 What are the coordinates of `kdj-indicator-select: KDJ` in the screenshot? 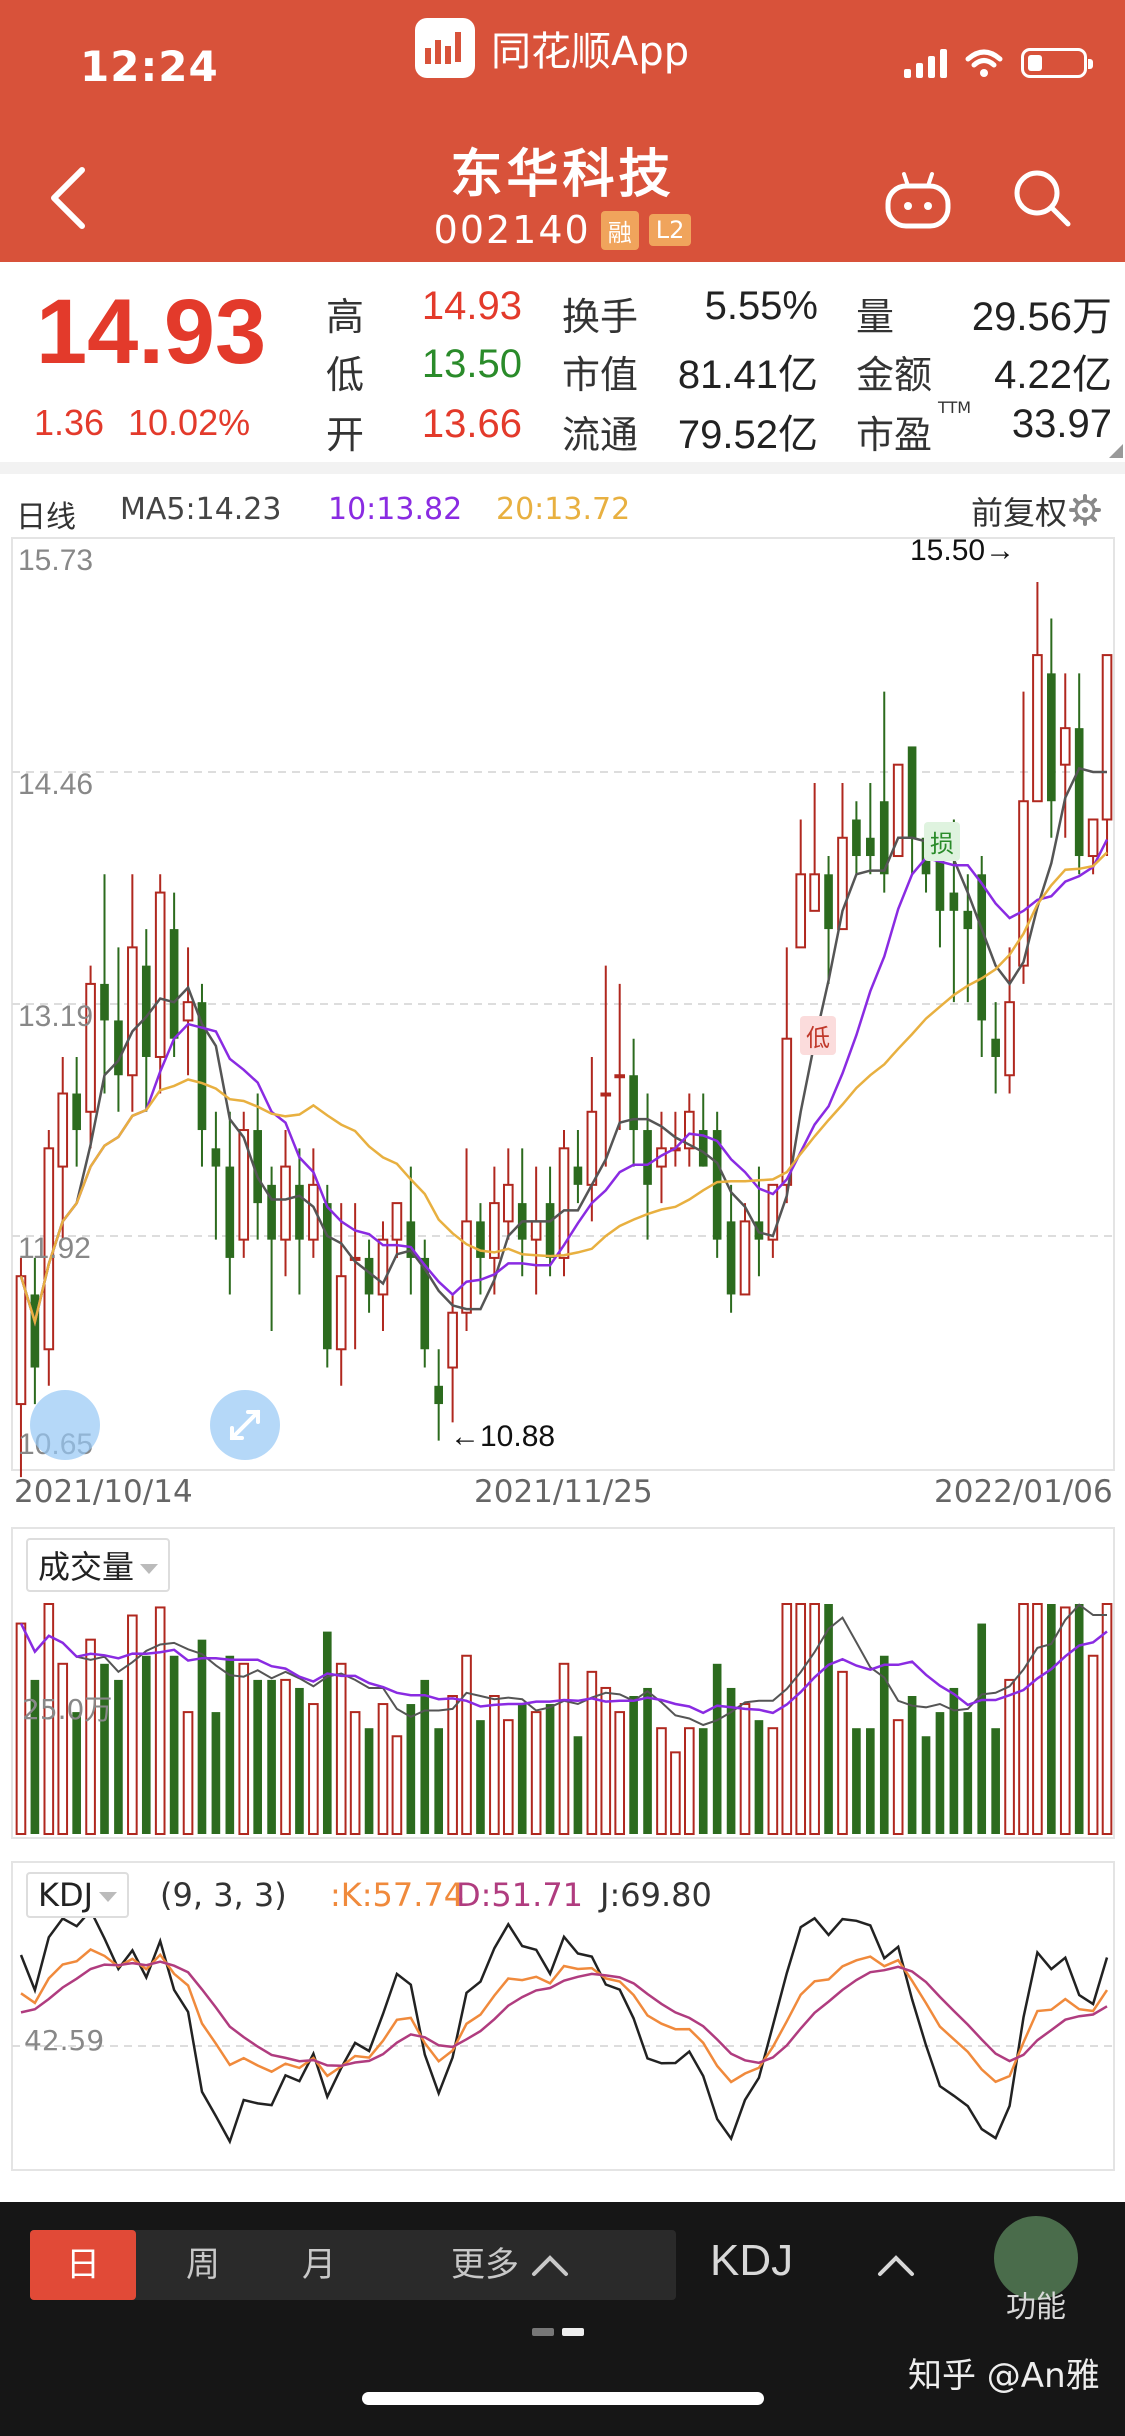 It's located at (78, 1895).